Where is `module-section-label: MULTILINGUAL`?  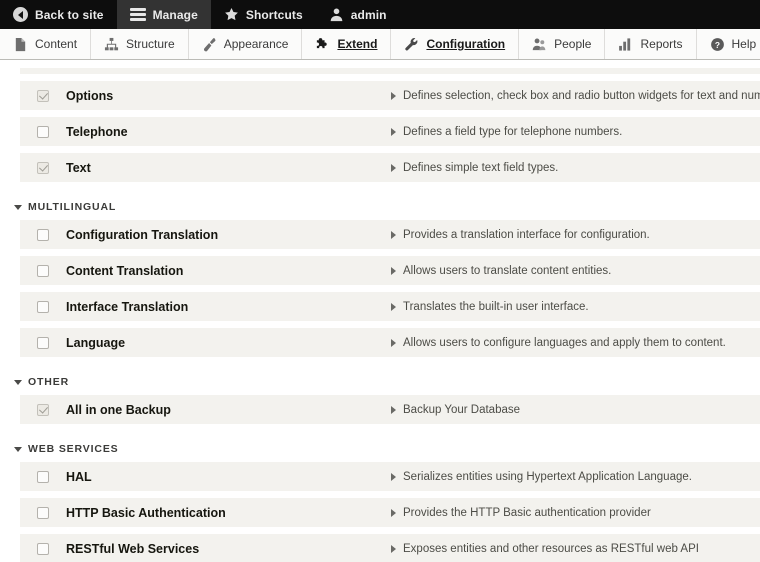
module-section-label: MULTILINGUAL is located at coordinates (72, 207).